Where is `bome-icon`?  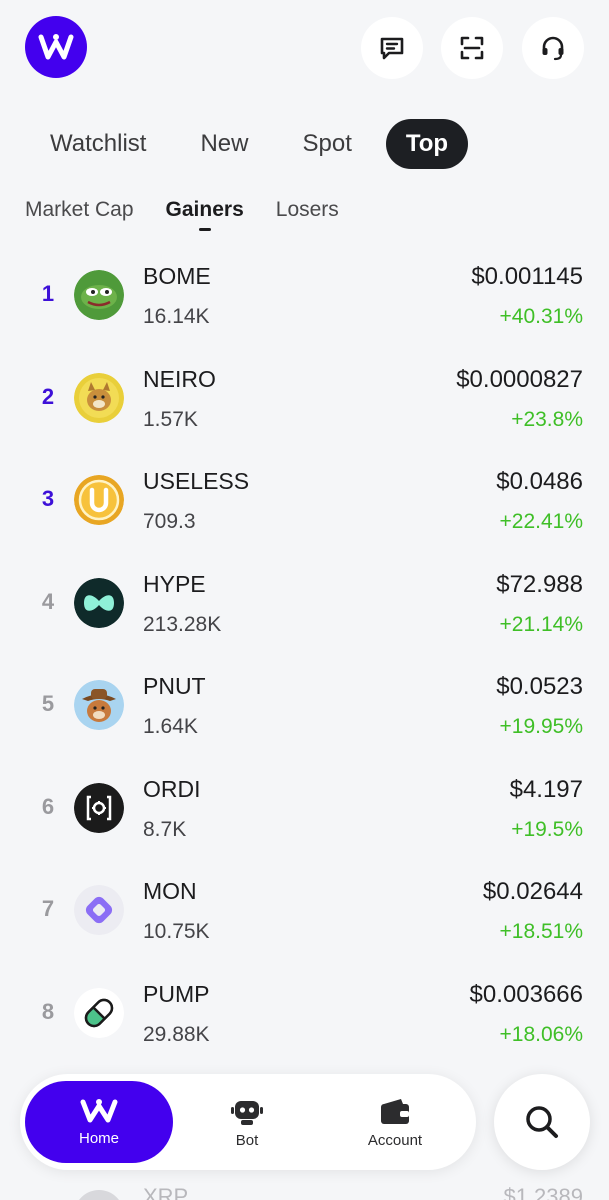
bome-icon is located at coordinates (99, 295).